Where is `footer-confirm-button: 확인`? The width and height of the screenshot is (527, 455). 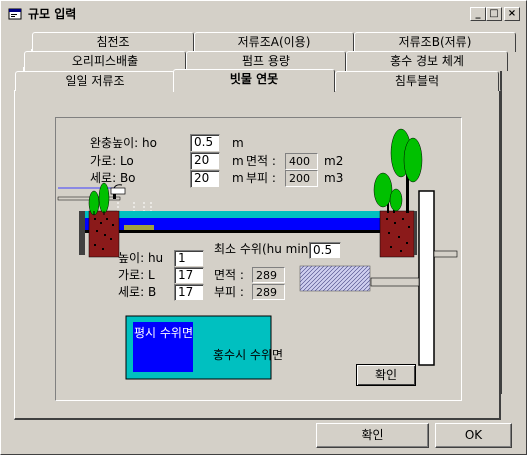
footer-confirm-button: 확인 is located at coordinates (372, 435).